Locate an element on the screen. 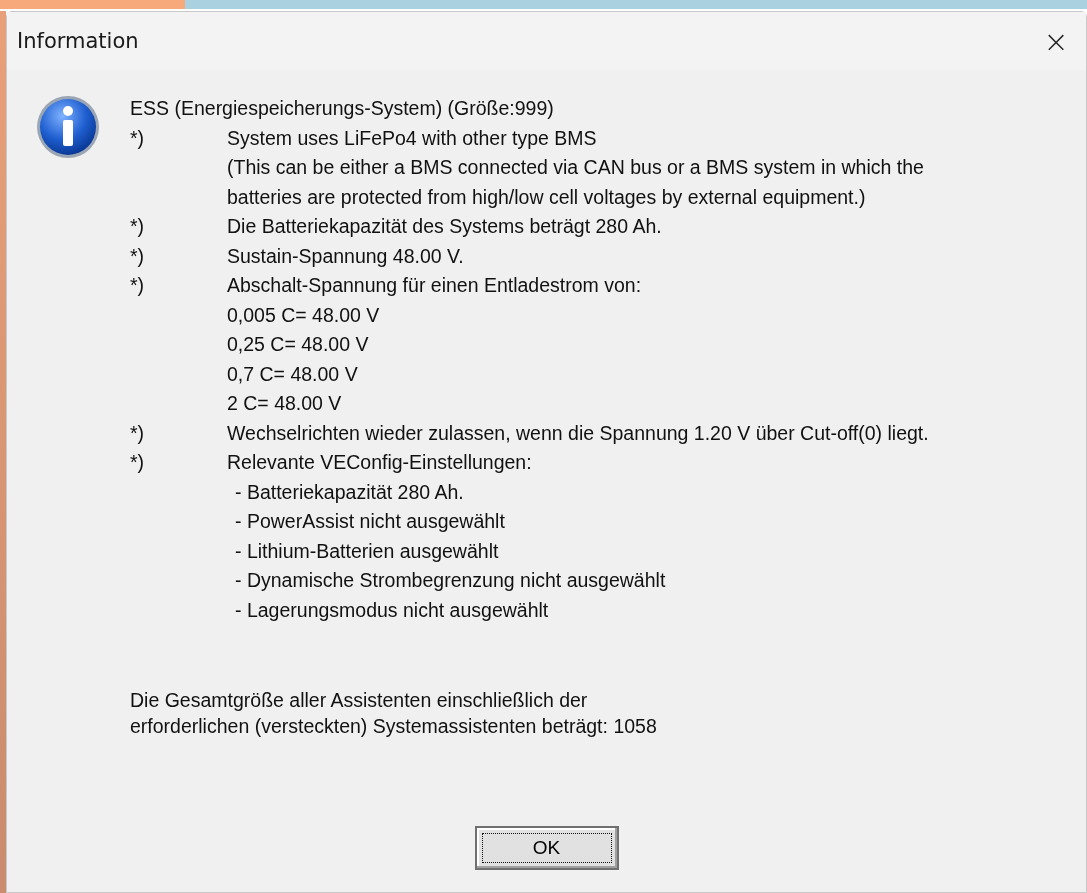 The image size is (1087, 893). setting-line: - Dynamische Strombegrenzung nicht ausgewählt is located at coordinates (450, 580).